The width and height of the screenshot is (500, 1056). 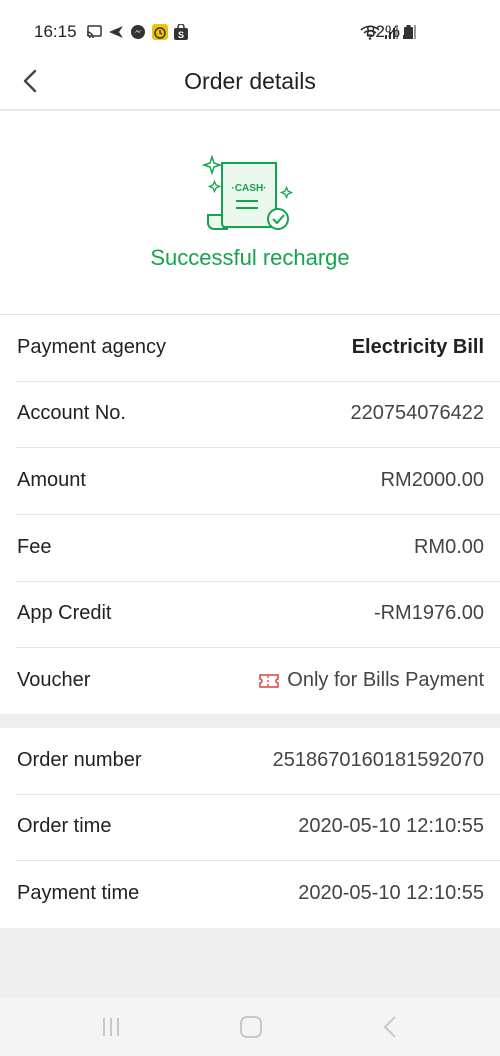 I want to click on detail-value: RM2000.00, so click(x=432, y=480).